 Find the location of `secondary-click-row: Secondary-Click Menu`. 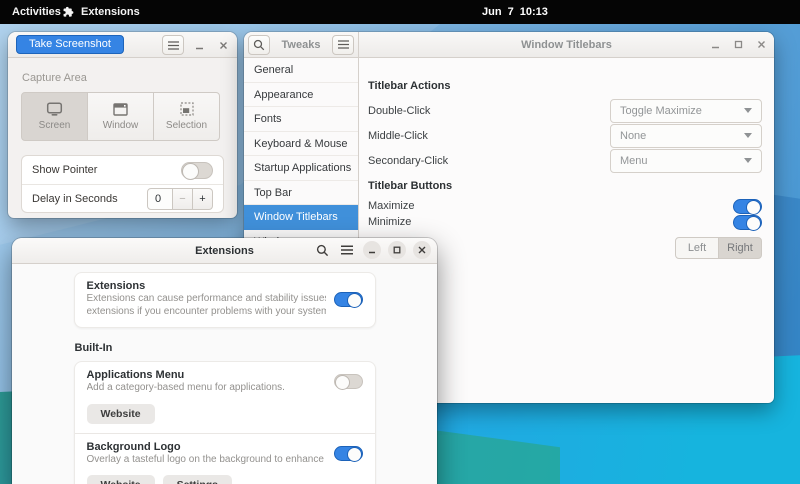

secondary-click-row: Secondary-Click Menu is located at coordinates (565, 160).